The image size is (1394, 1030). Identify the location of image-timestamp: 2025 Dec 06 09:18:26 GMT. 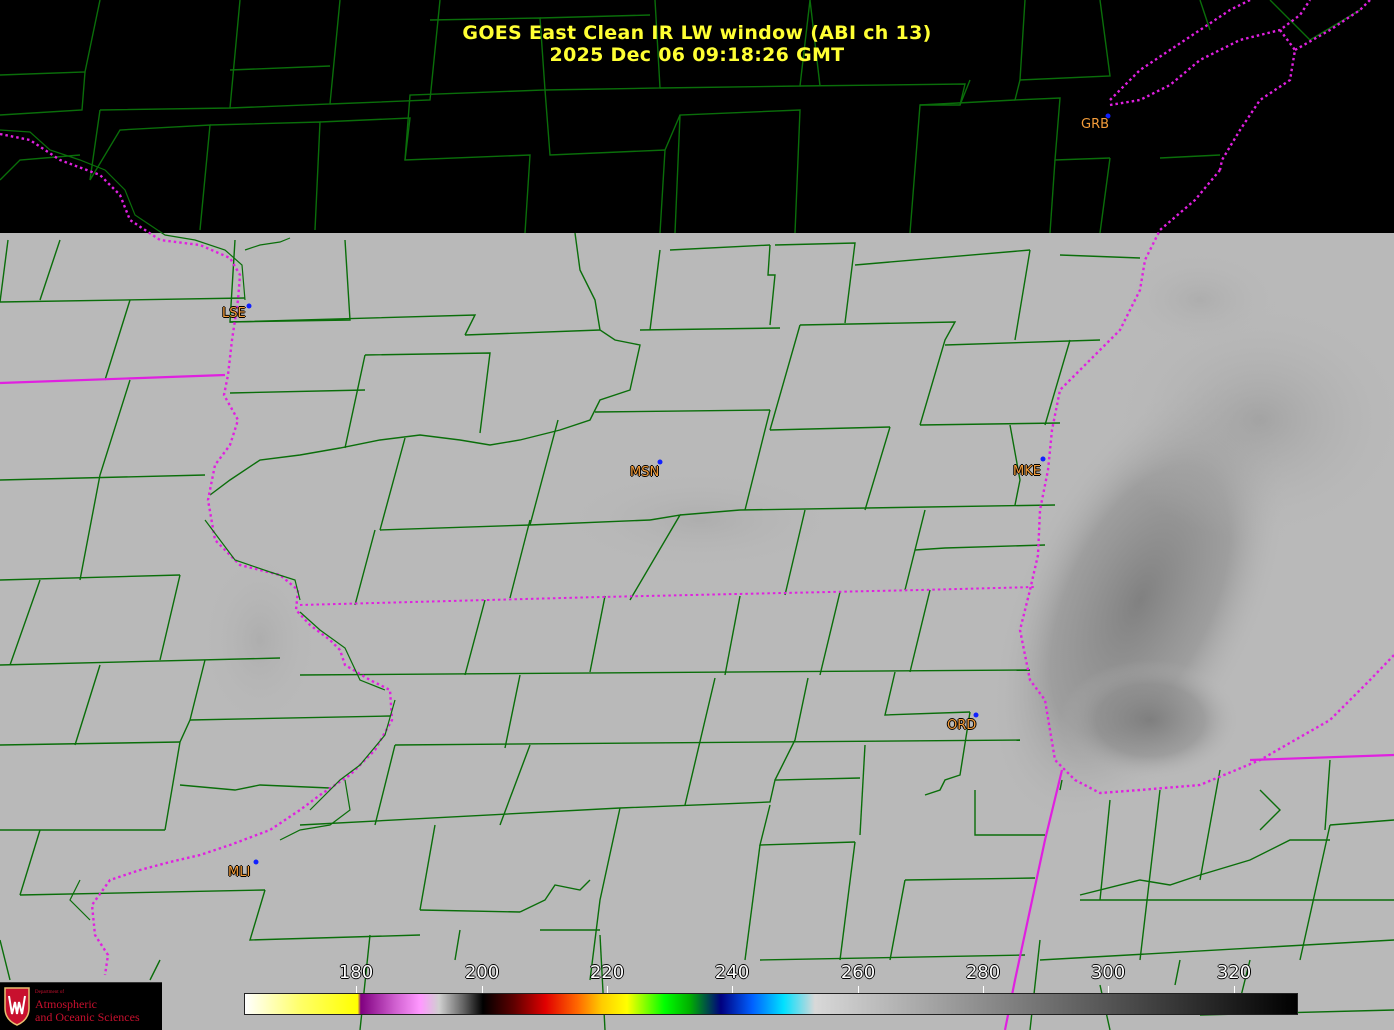
(697, 55).